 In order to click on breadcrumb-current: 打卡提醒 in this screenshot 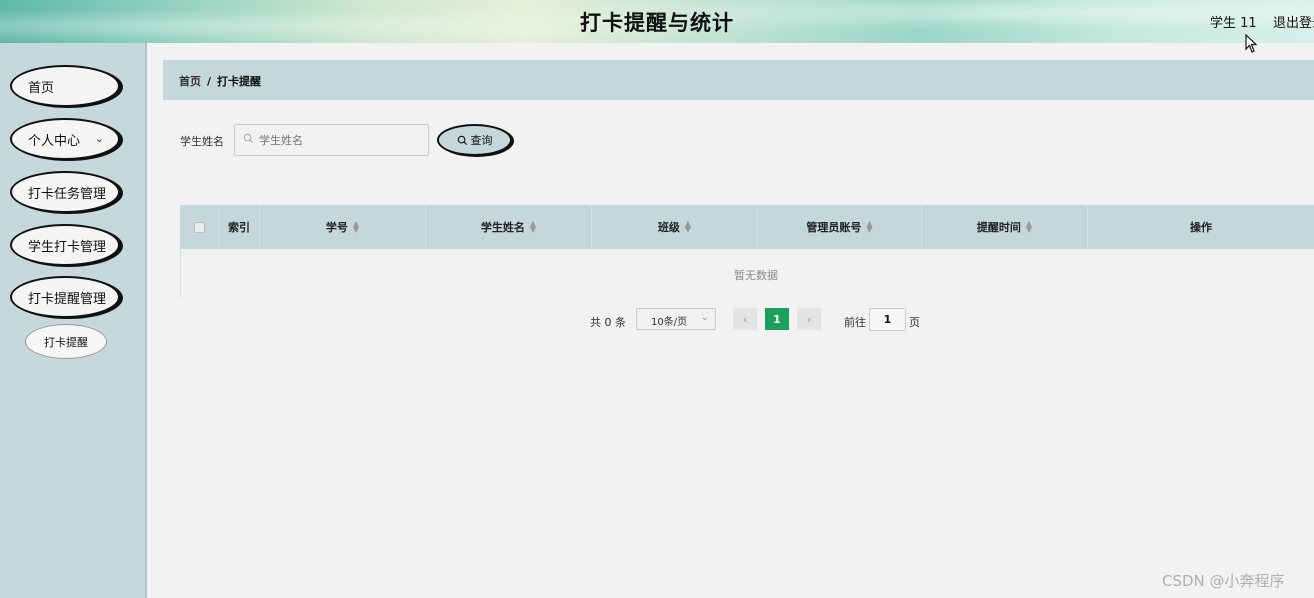, I will do `click(239, 81)`.